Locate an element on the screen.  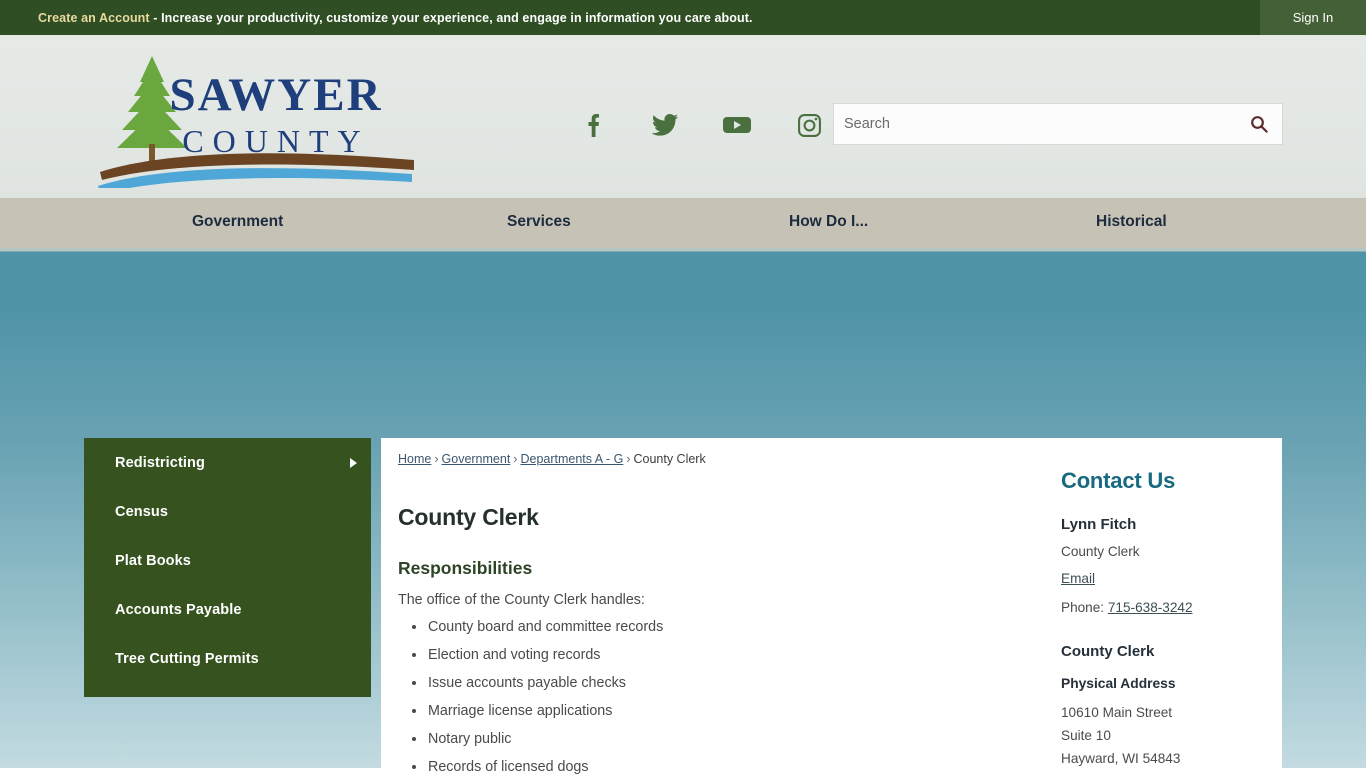
nav-item-government: Government is located at coordinates (237, 222).